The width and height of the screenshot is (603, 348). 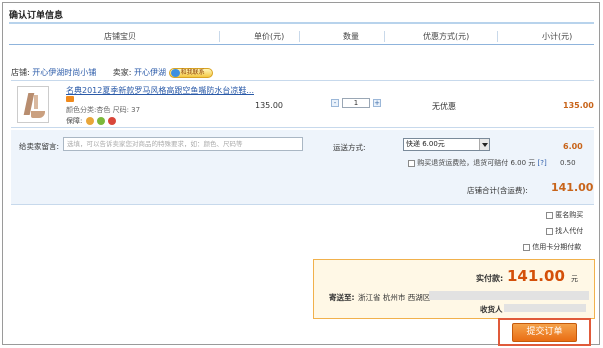 I want to click on seller-name-link: 开心伊湖, so click(x=150, y=72).